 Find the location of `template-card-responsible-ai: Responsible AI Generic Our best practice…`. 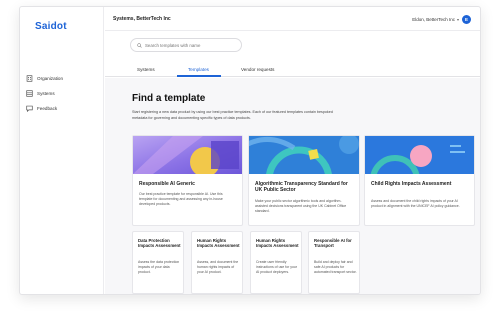

template-card-responsible-ai: Responsible AI Generic Our best practice… is located at coordinates (187, 180).